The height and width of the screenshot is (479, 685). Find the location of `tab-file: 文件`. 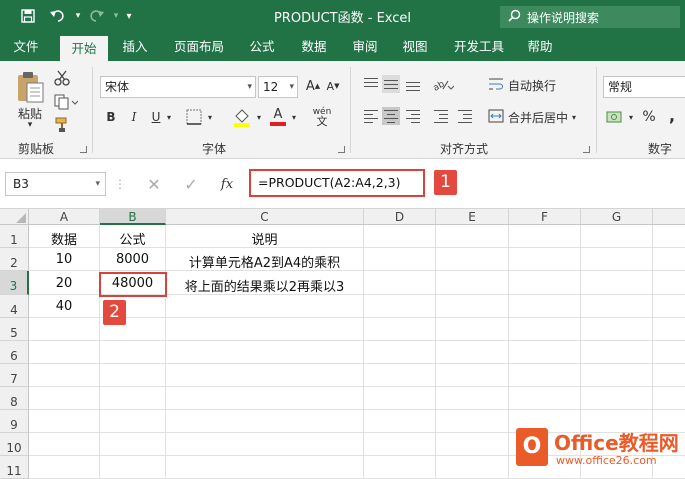

tab-file: 文件 is located at coordinates (26, 47).